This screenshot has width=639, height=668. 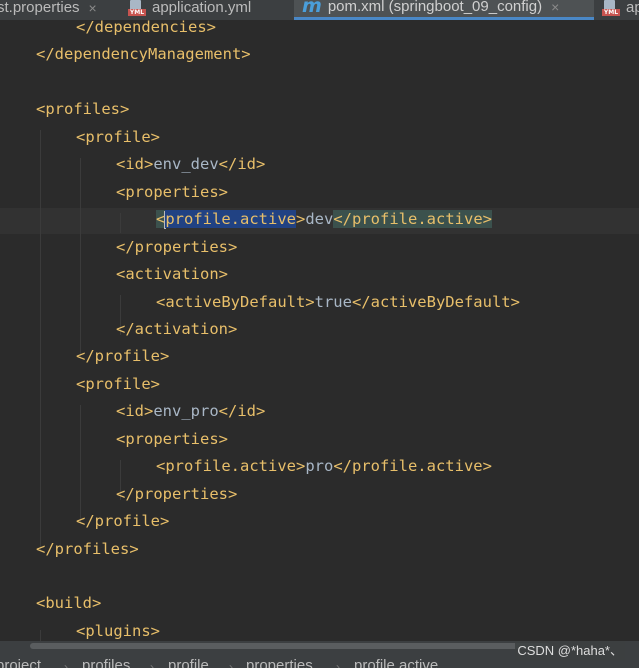 I want to click on xml-tag-token: <plugins>, so click(x=118, y=630).